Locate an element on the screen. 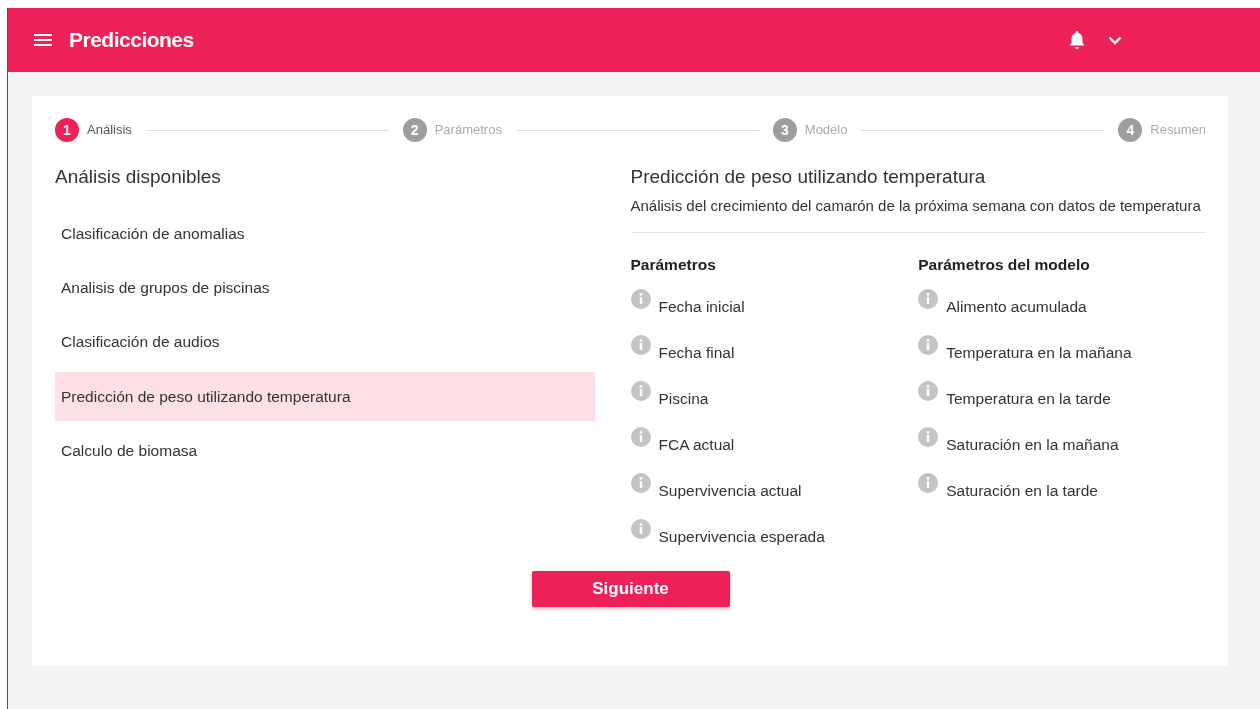 This screenshot has width=1260, height=709. step-number: 1 is located at coordinates (67, 130).